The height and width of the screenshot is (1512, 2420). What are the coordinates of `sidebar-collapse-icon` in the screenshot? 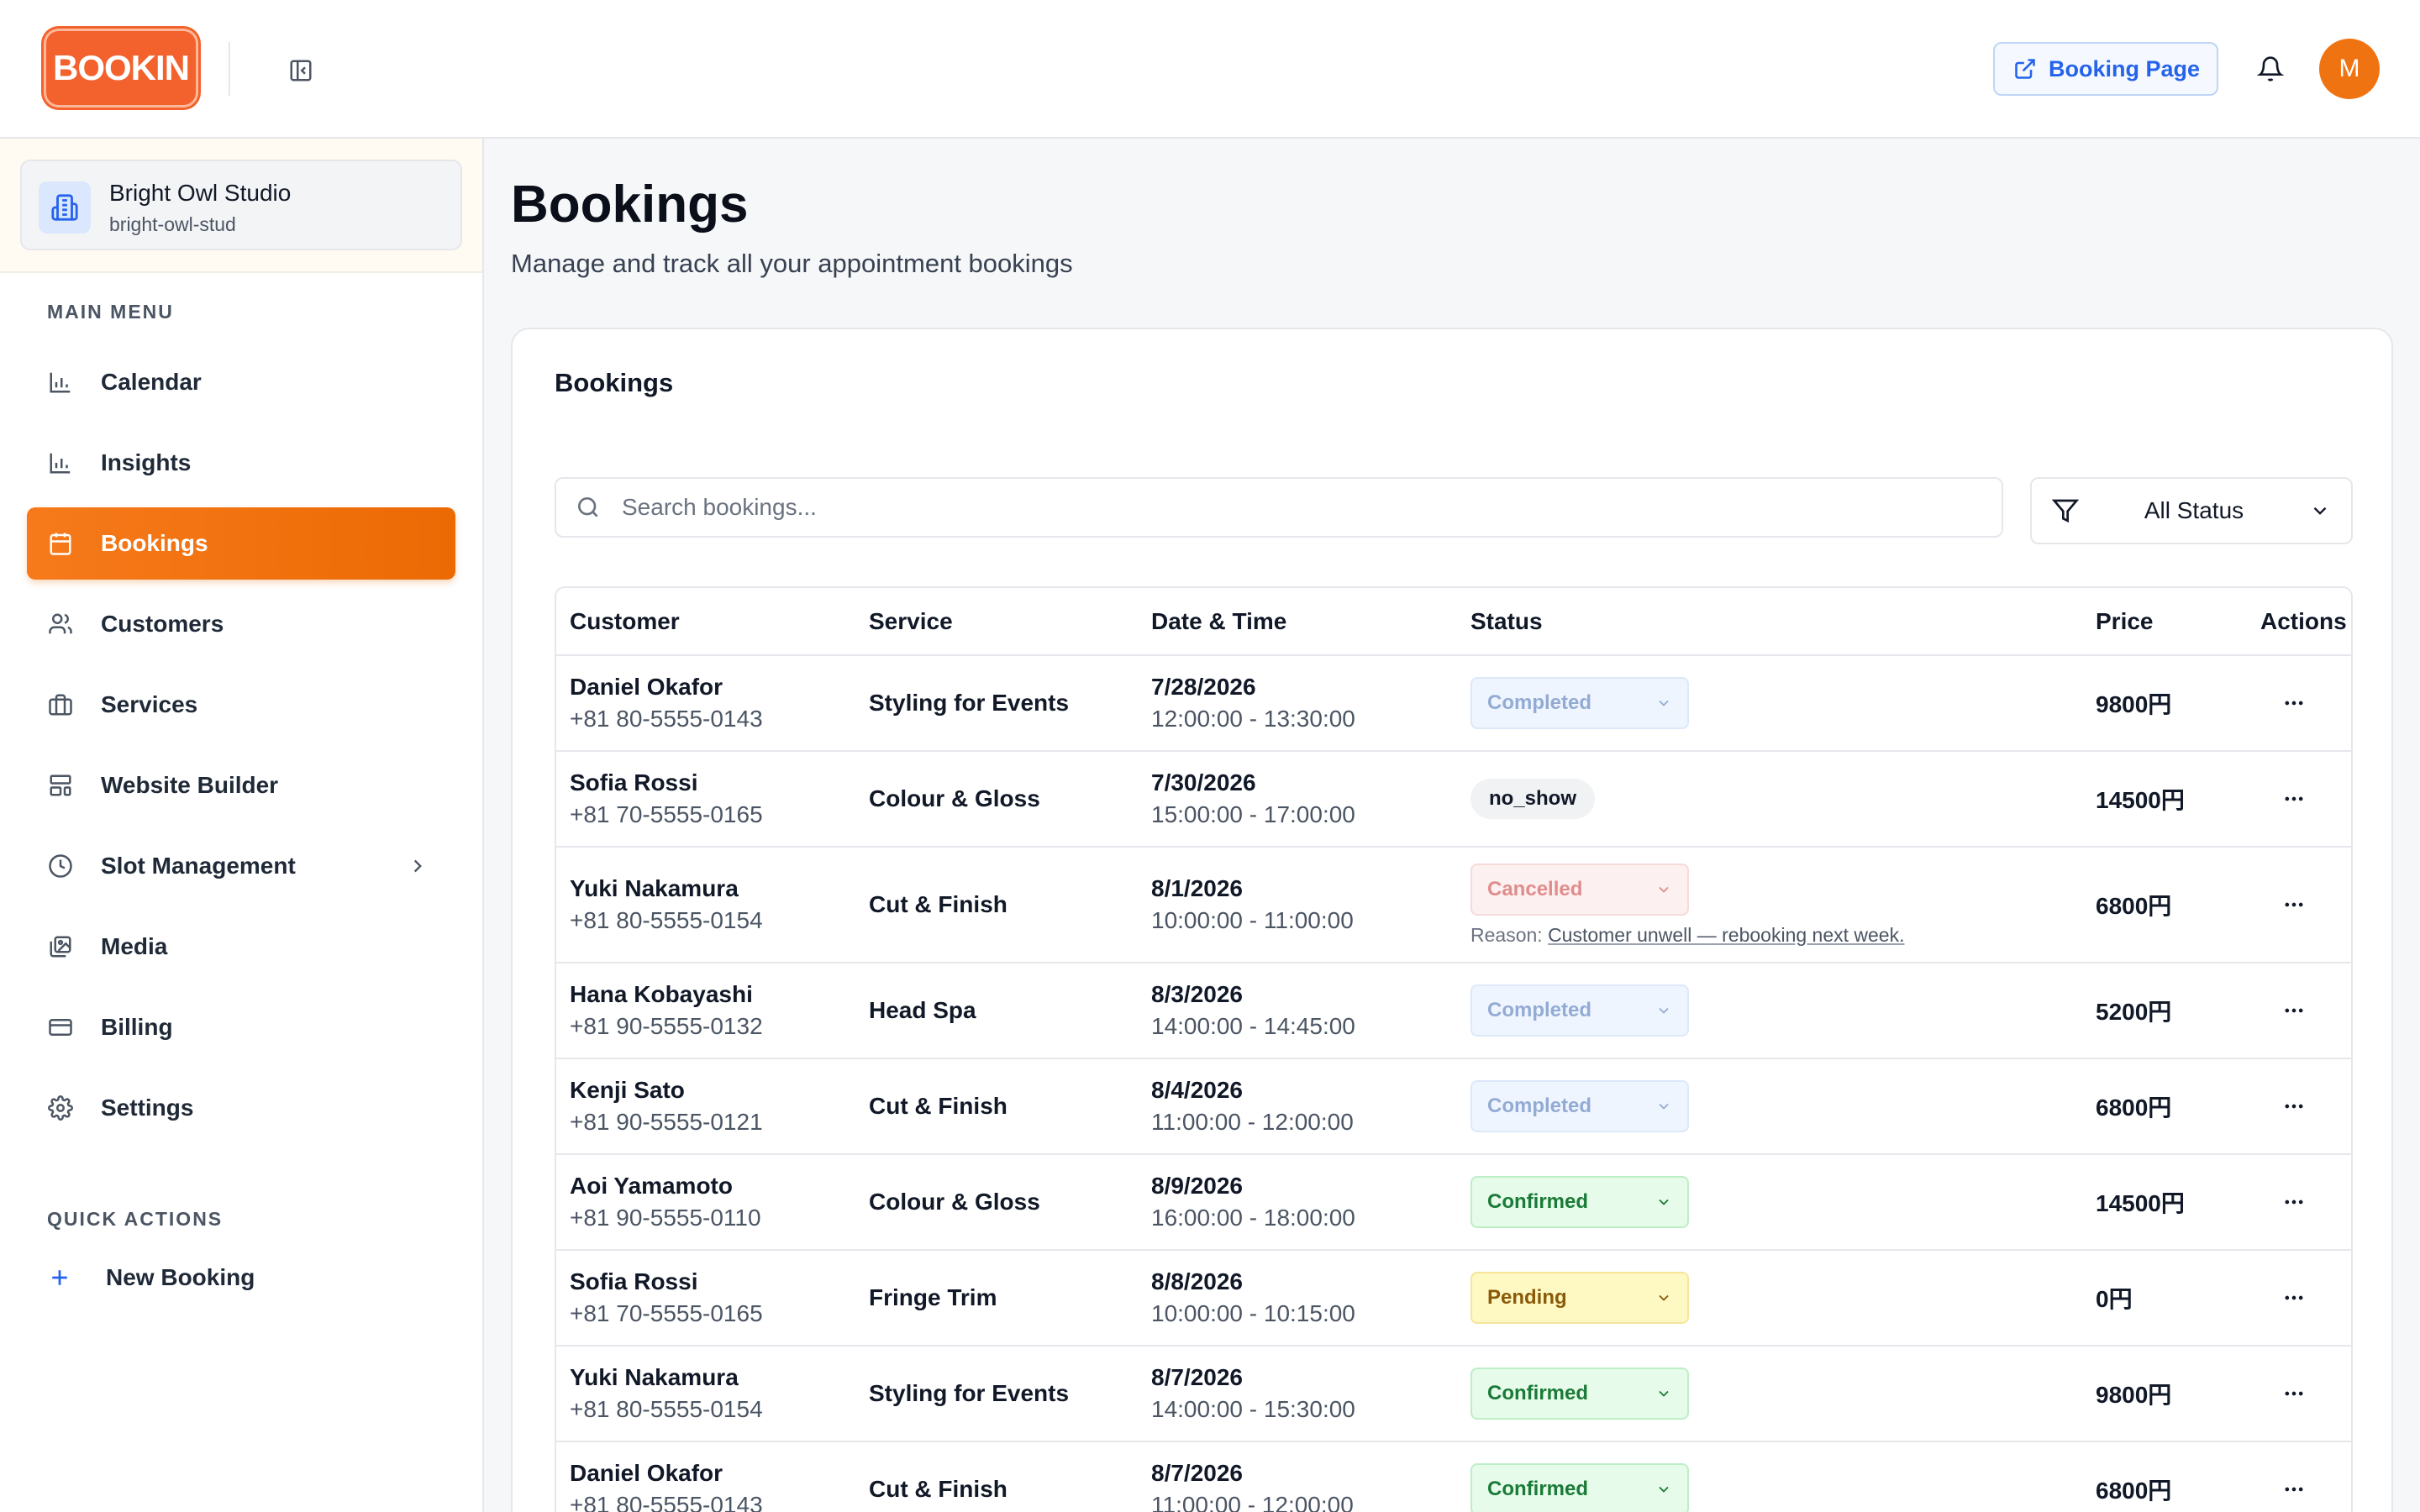 It's located at (301, 70).